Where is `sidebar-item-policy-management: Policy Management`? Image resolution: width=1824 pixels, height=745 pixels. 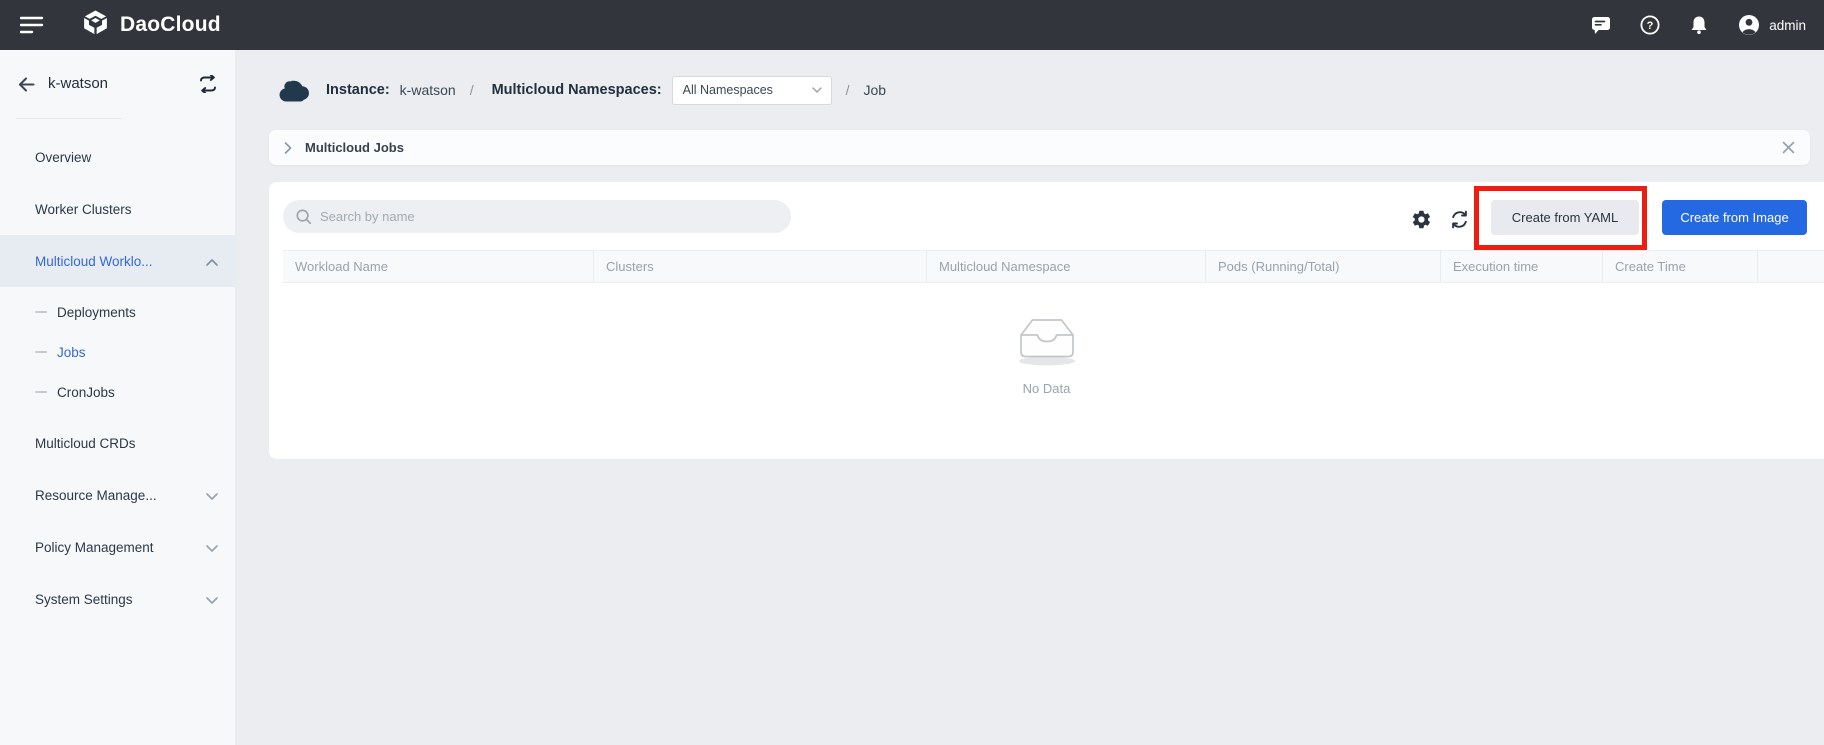 sidebar-item-policy-management: Policy Management is located at coordinates (117, 547).